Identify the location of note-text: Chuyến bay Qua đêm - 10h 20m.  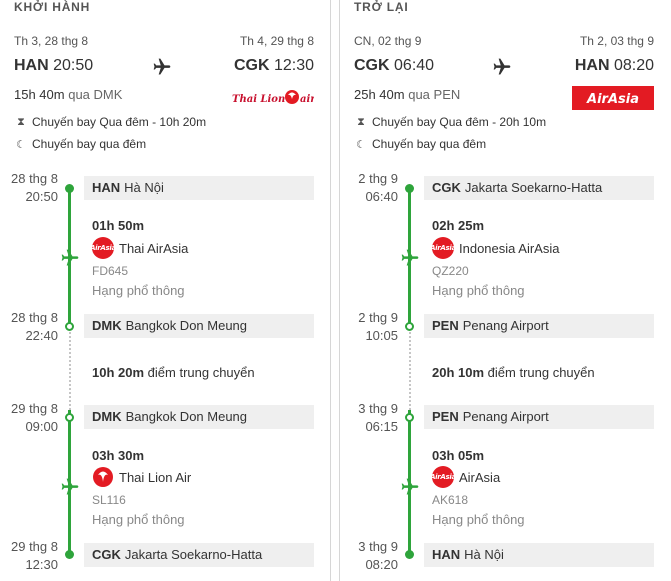
(119, 122).